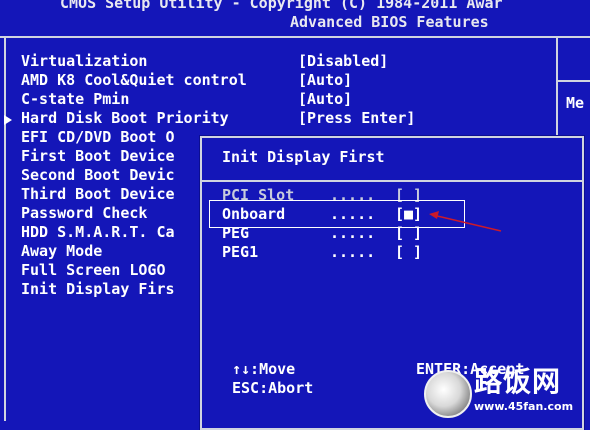 This screenshot has width=590, height=430. What do you see at coordinates (303, 157) in the screenshot?
I see `popup-title: Init Display First` at bounding box center [303, 157].